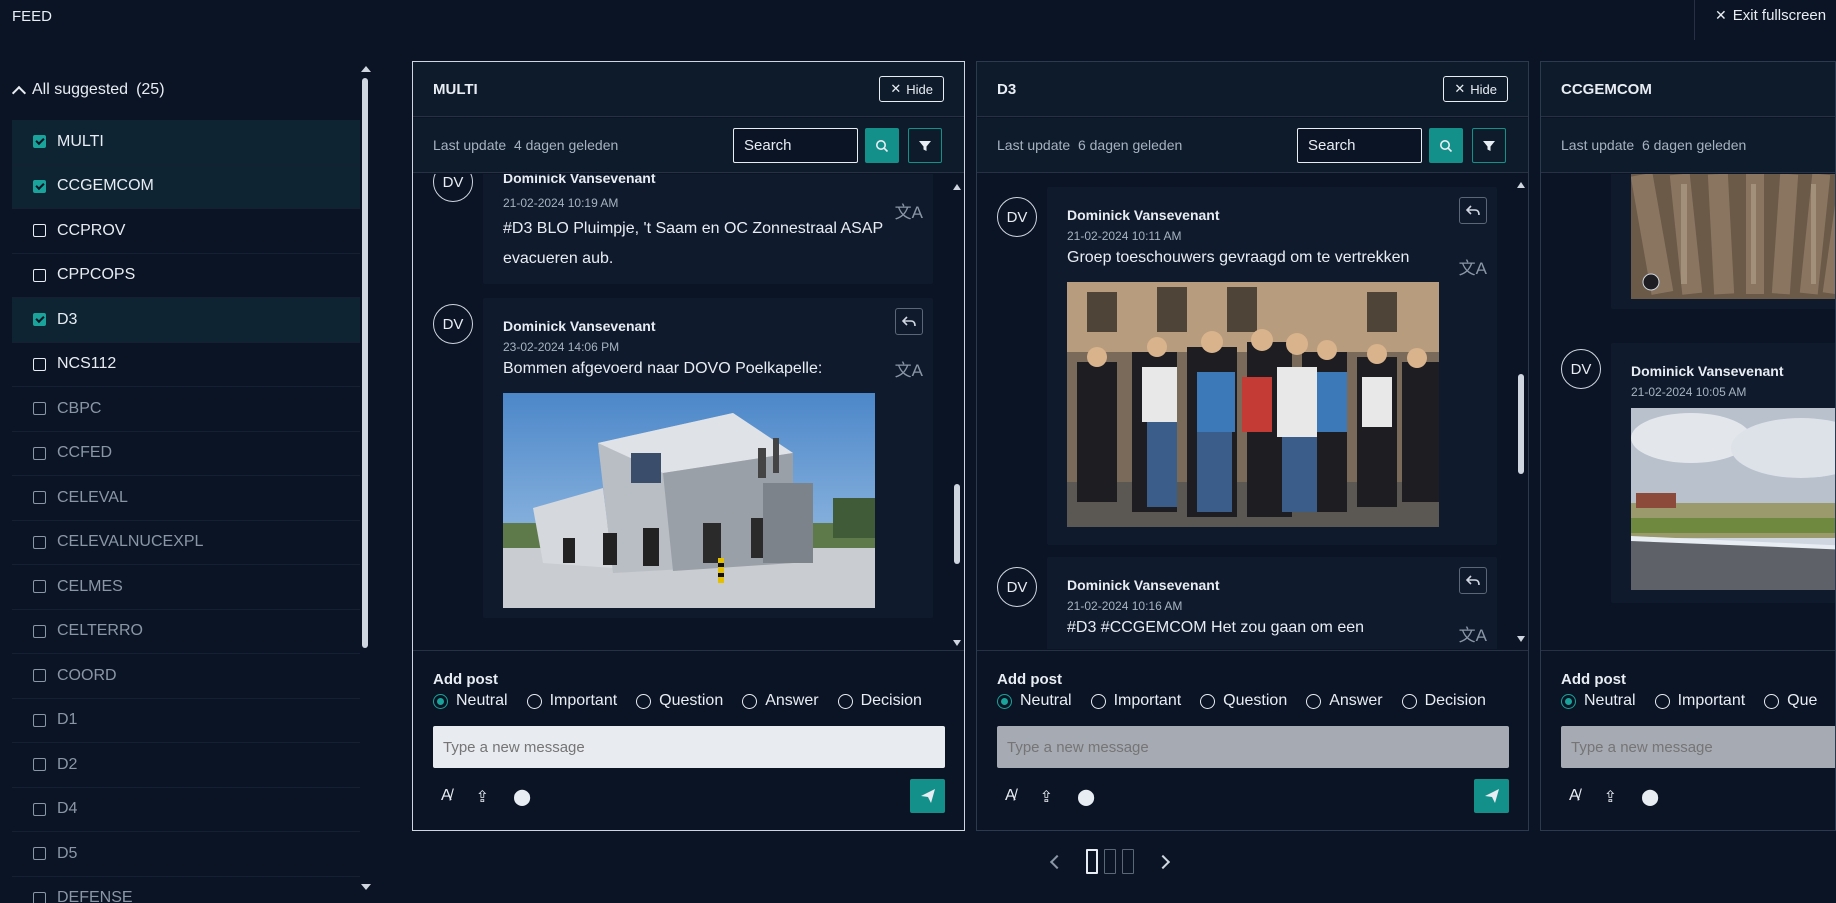  I want to click on sidebar-item-d3: D3, so click(186, 320).